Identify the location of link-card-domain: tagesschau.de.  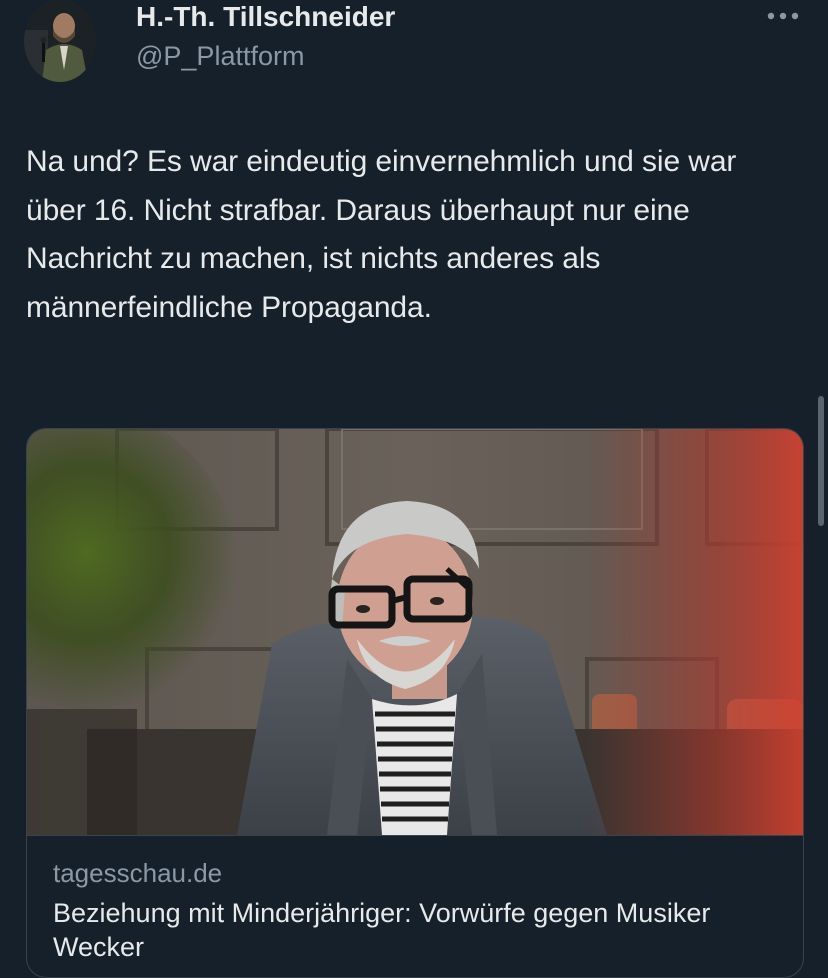
(138, 873).